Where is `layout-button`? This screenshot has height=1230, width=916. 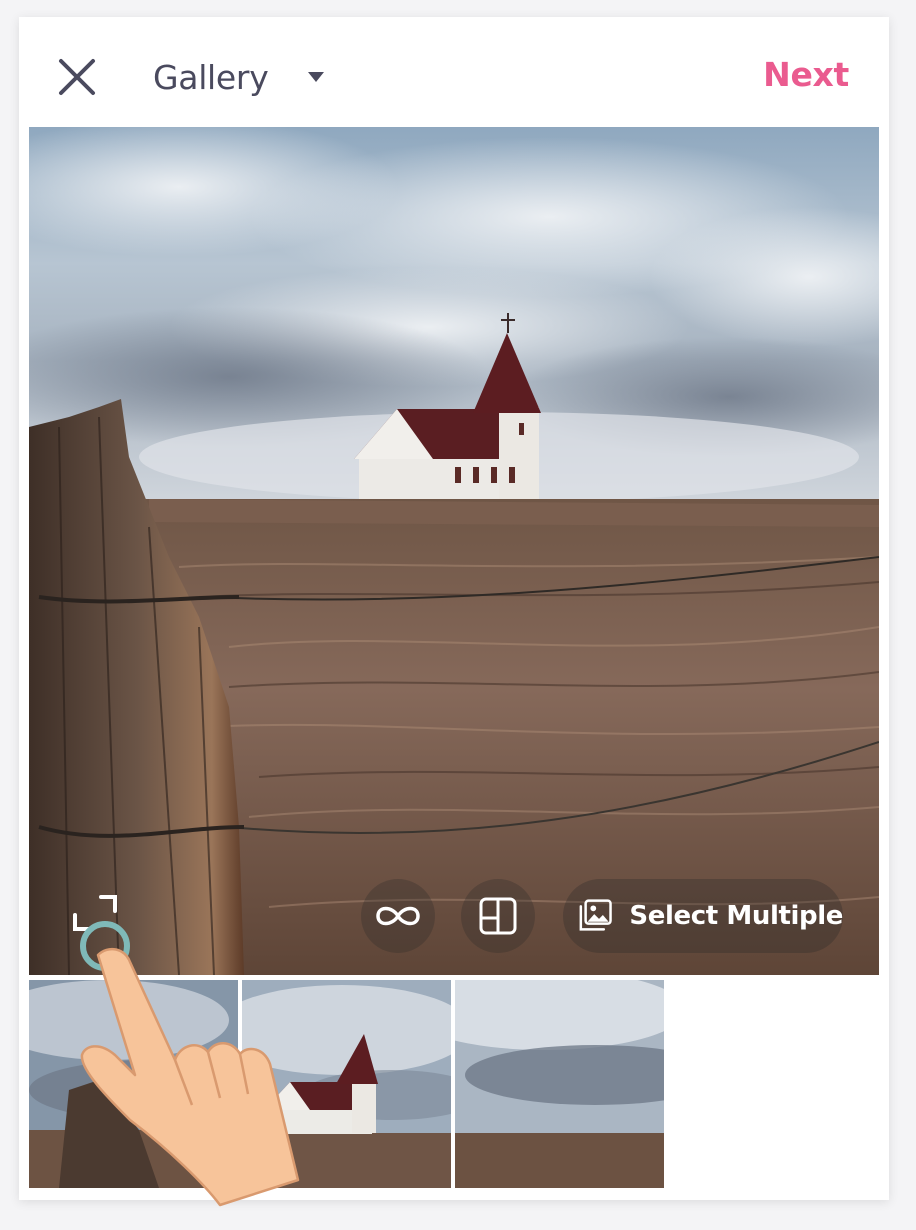
layout-button is located at coordinates (498, 916).